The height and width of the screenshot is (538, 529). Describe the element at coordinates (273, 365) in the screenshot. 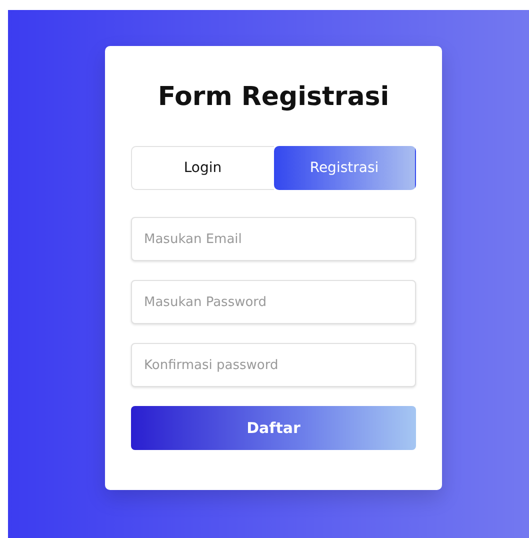

I see `input-field: Konfirmasi password` at that location.